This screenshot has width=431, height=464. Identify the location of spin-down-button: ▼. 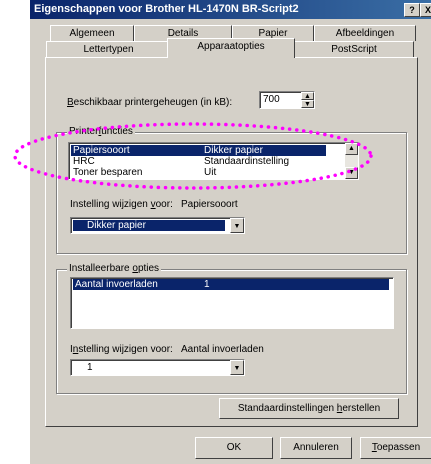
(307, 104).